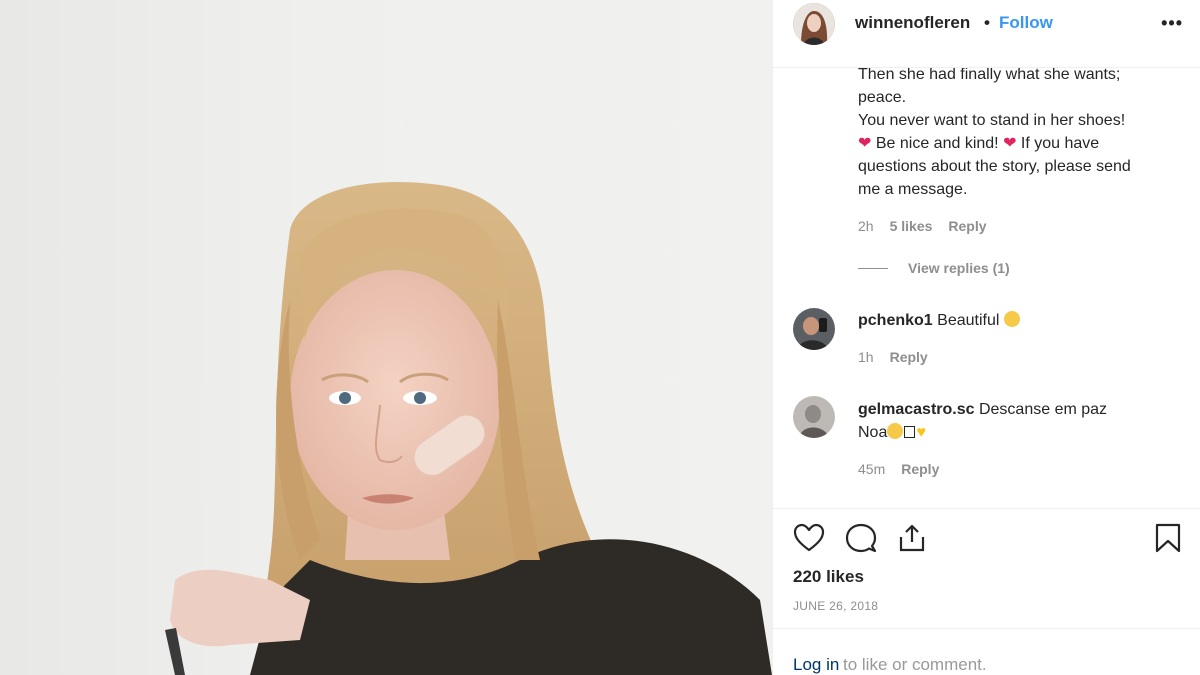  Describe the element at coordinates (866, 357) in the screenshot. I see `comment-time: 1h` at that location.